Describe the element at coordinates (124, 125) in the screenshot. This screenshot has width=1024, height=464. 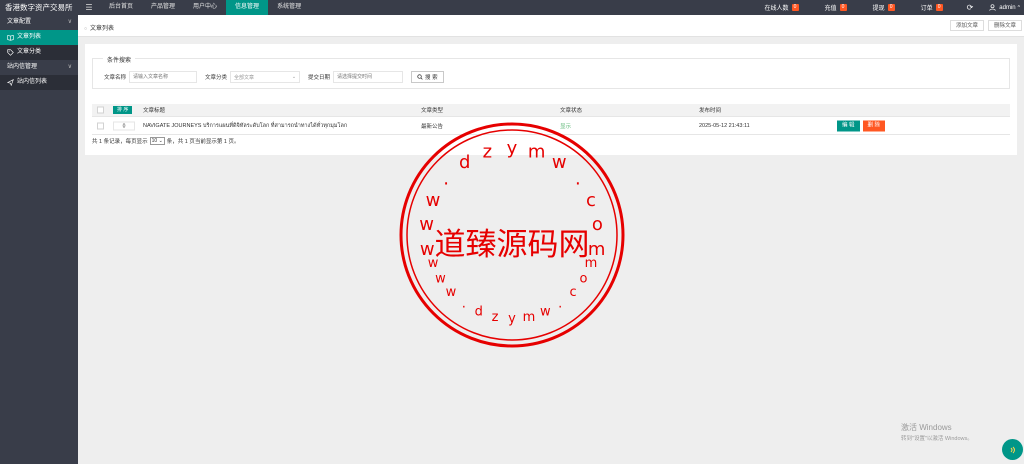
I see `row-sort-input: 0` at that location.